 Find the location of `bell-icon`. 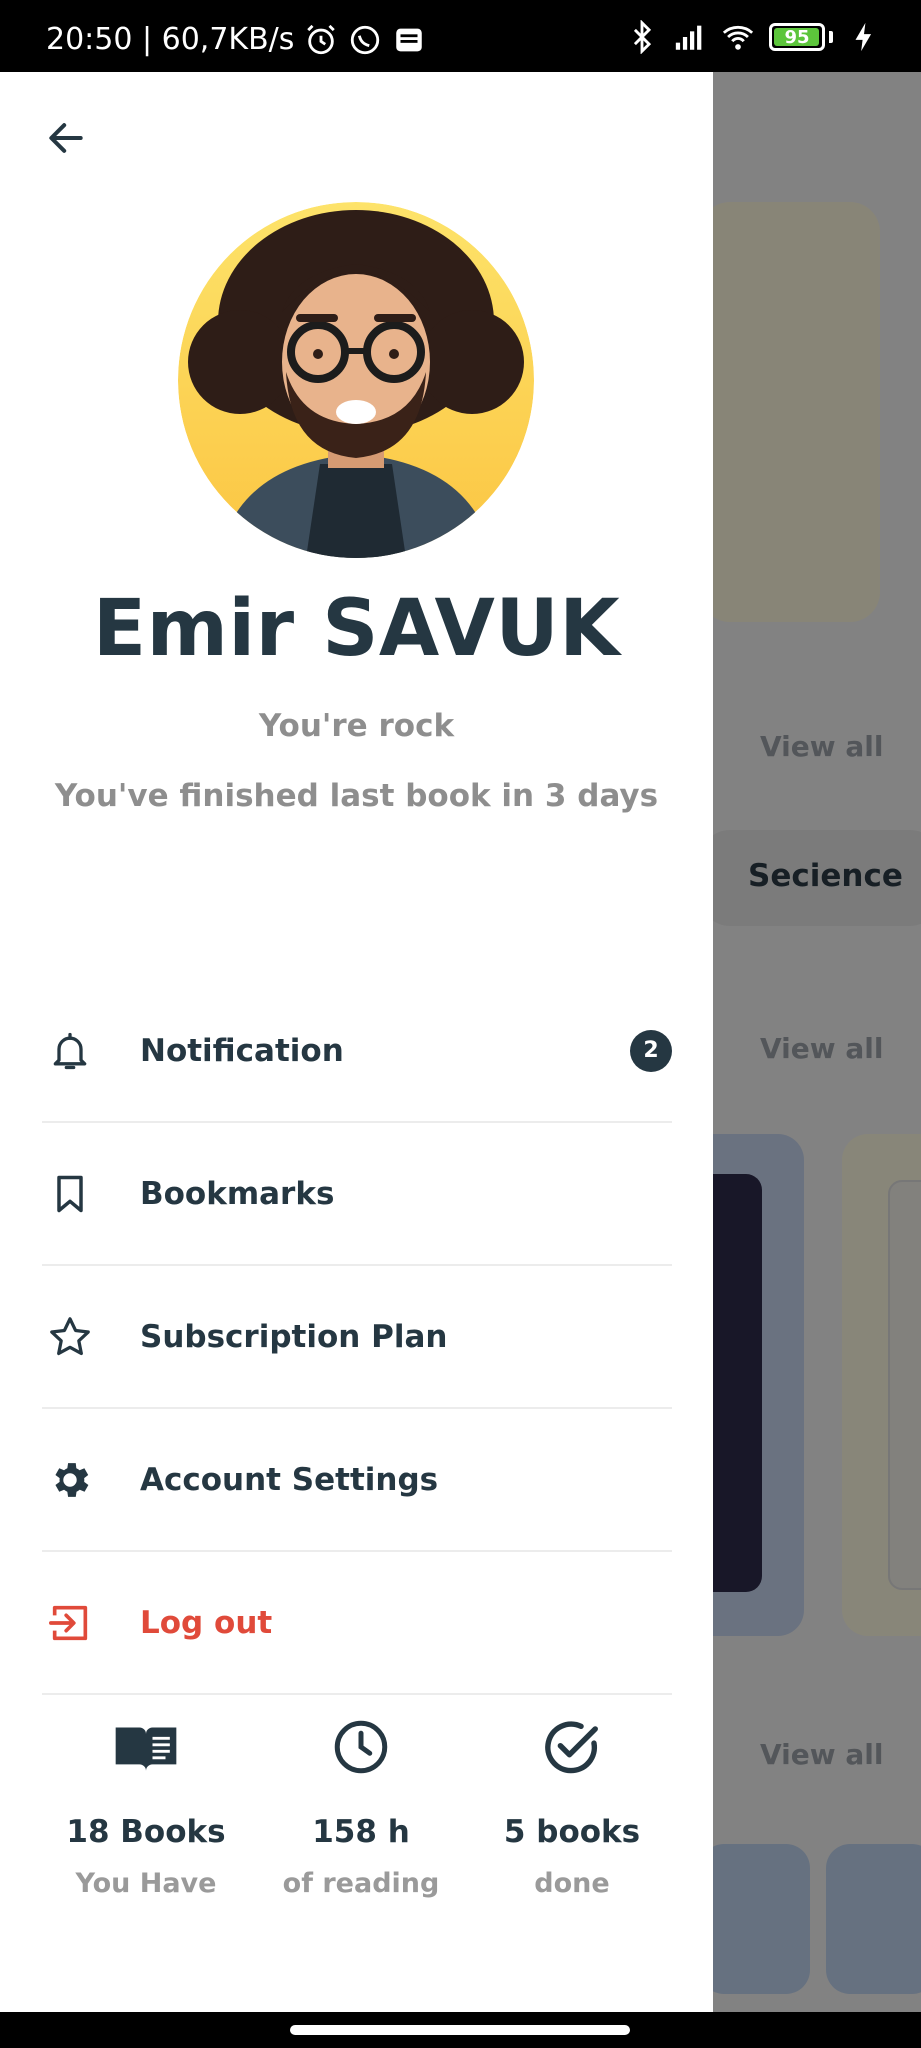

bell-icon is located at coordinates (70, 1051).